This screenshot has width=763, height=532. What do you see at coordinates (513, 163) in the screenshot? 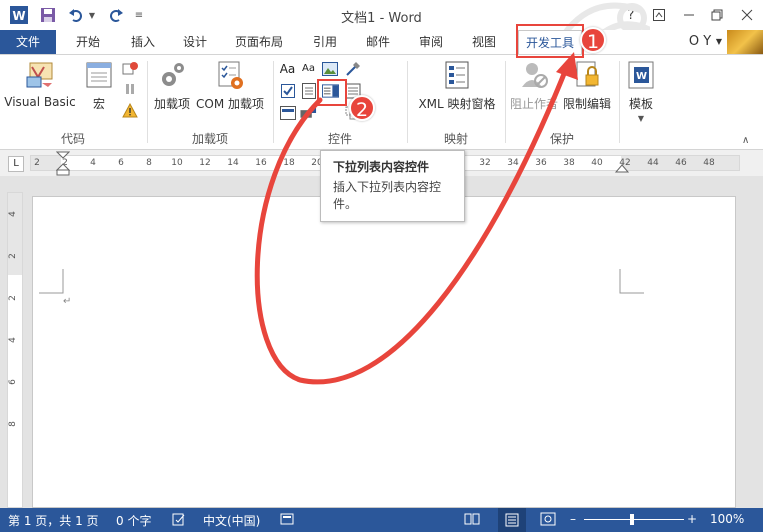
I see `ruler-tick-label: 34` at bounding box center [513, 163].